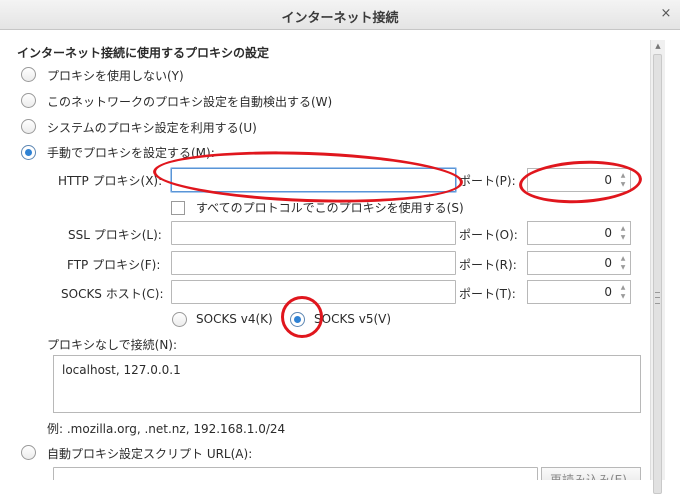 This screenshot has height=494, width=680. I want to click on radio-auto-detect-label: このネットワークのプロキシ設定を自動検出する(W), so click(189, 101).